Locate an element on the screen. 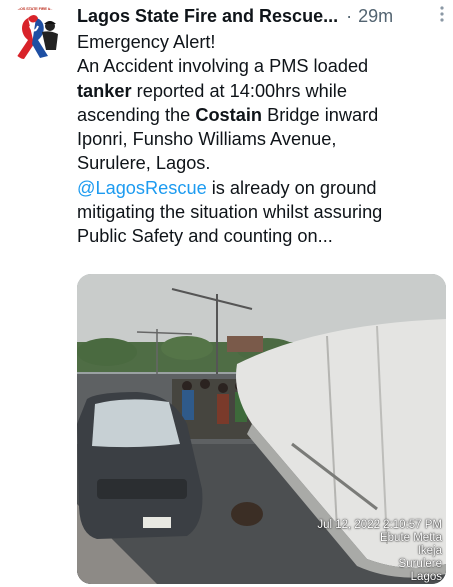 The width and height of the screenshot is (453, 587). text-line: is already on ground is located at coordinates (291, 187).